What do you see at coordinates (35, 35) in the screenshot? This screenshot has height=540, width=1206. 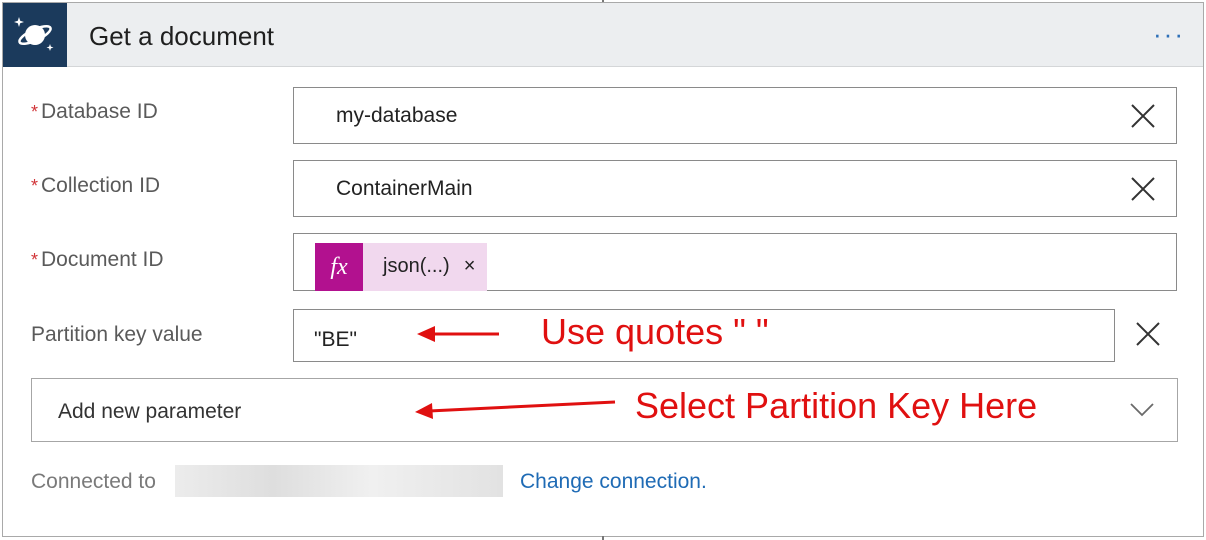 I see `cosmos-db-icon` at bounding box center [35, 35].